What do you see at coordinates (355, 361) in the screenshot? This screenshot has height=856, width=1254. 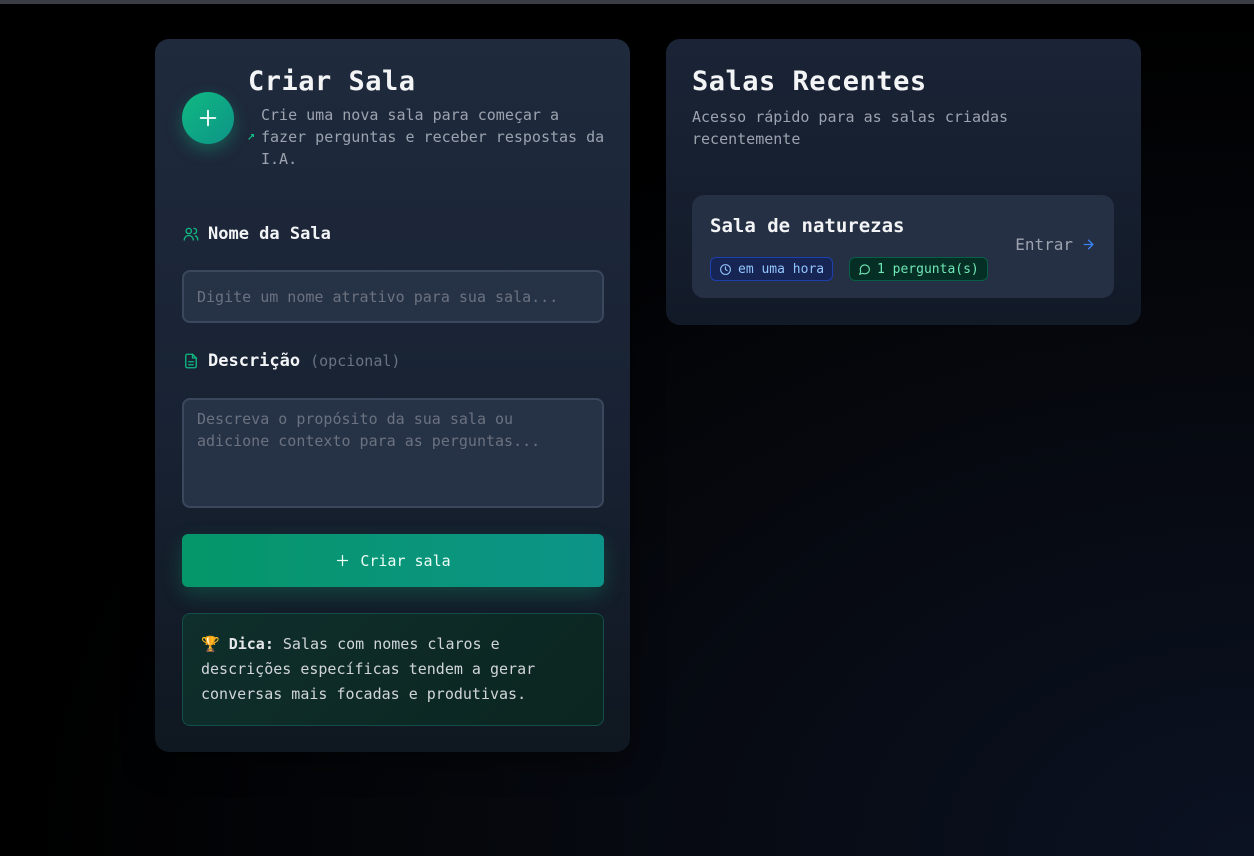 I see `description-optional-hint: (opcional)` at bounding box center [355, 361].